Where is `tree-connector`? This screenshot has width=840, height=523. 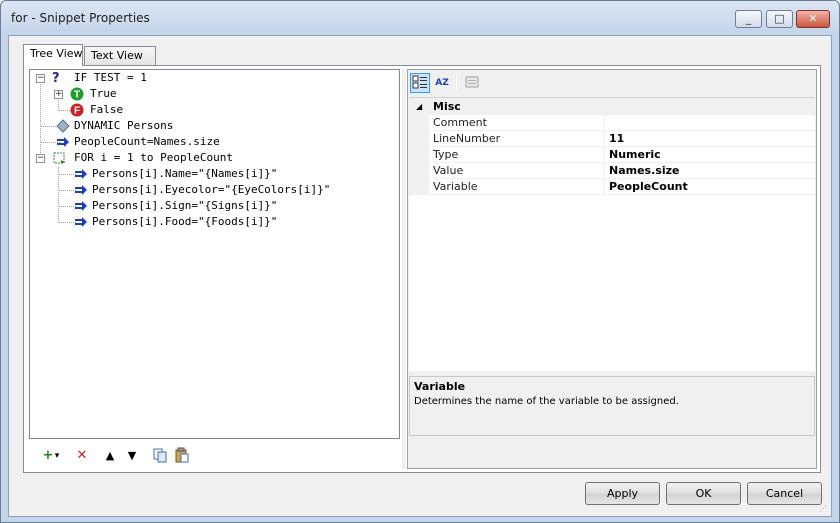 tree-connector is located at coordinates (58, 195).